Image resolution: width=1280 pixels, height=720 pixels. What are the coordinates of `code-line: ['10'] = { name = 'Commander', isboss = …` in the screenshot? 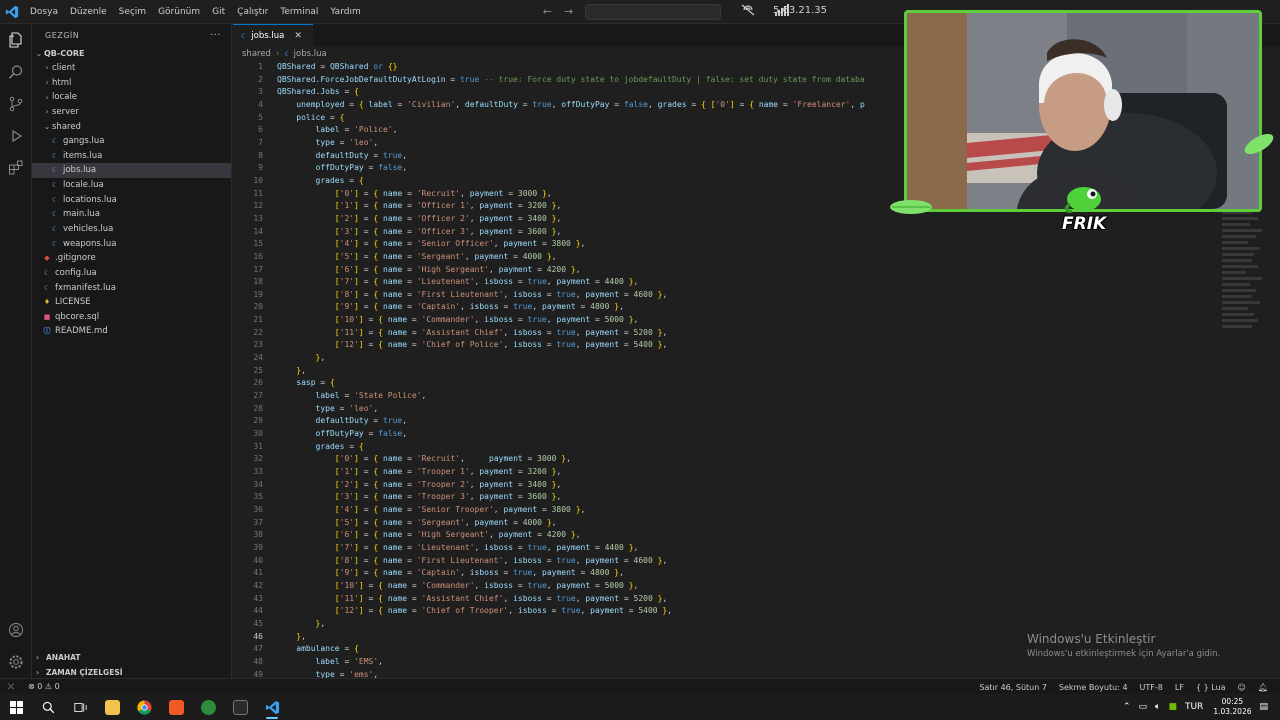 It's located at (777, 586).